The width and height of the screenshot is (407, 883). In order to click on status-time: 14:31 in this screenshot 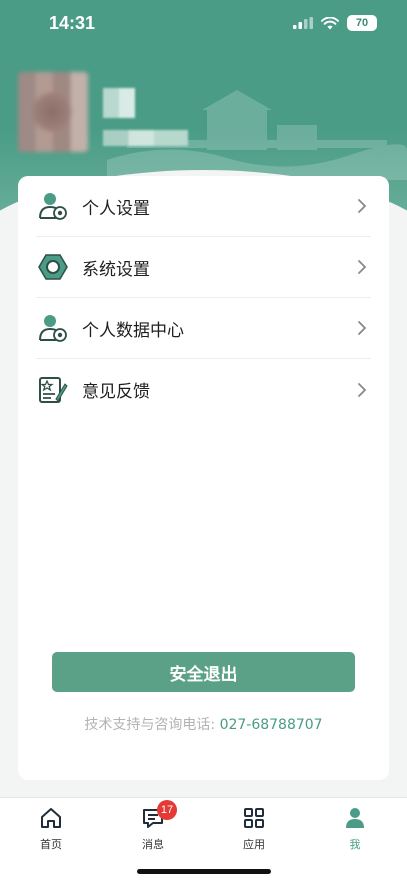, I will do `click(72, 23)`.